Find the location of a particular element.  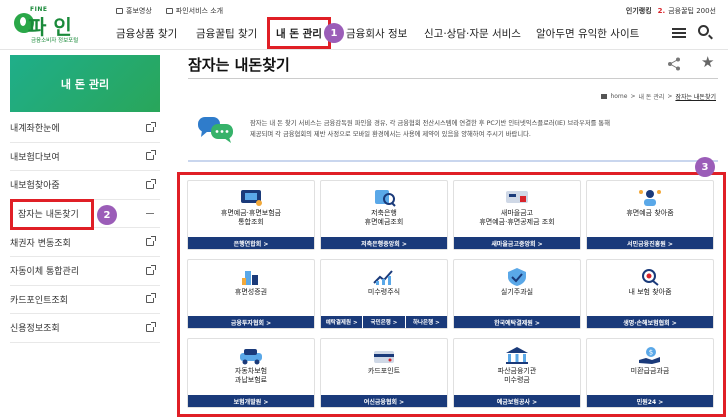

site-logo: FINE 파 인 금융소비자 정보포털 is located at coordinates (45, 26).